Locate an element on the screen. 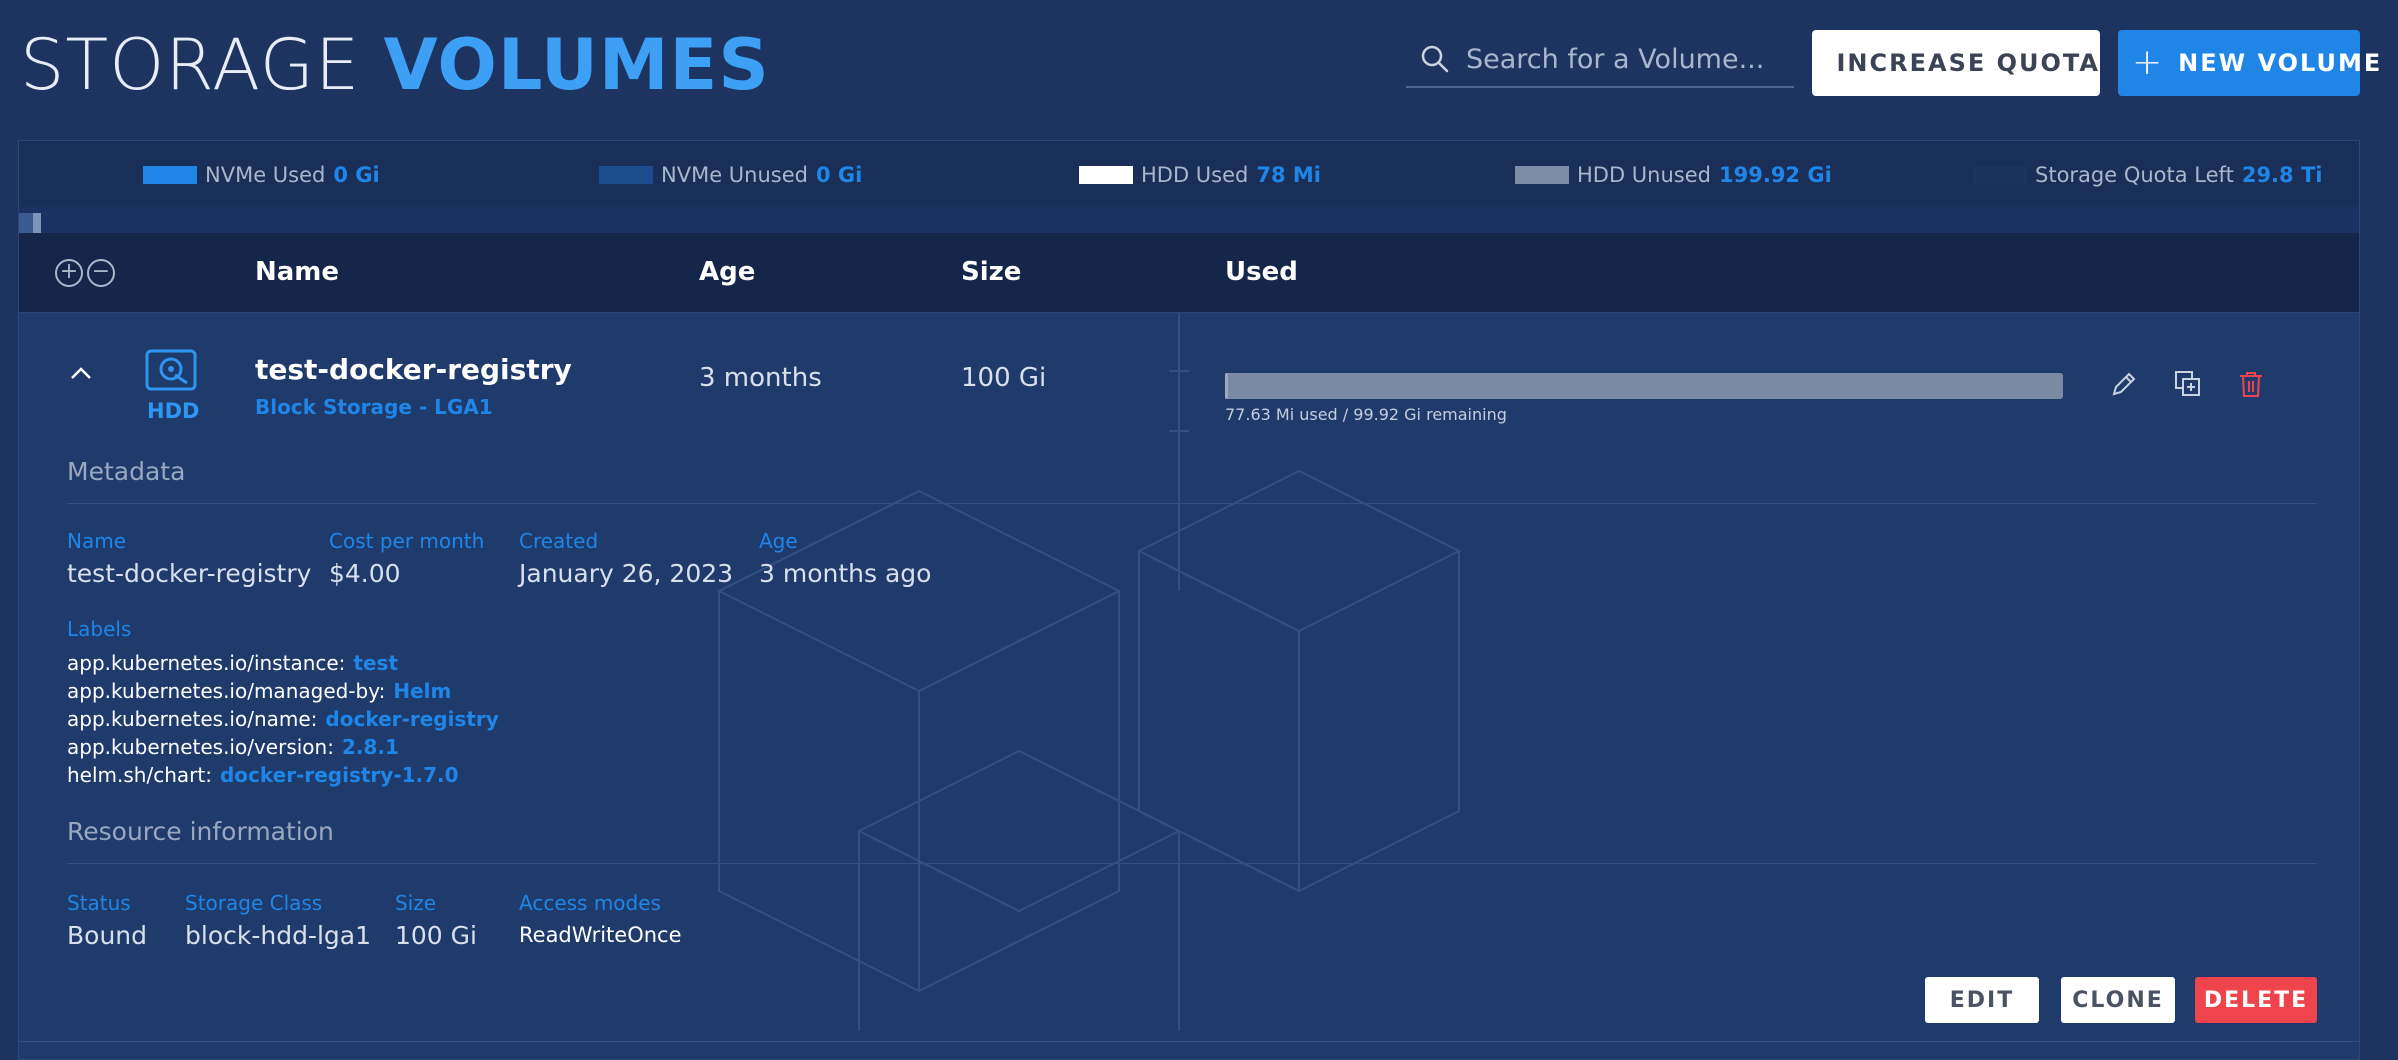  label-value: test is located at coordinates (375, 663).